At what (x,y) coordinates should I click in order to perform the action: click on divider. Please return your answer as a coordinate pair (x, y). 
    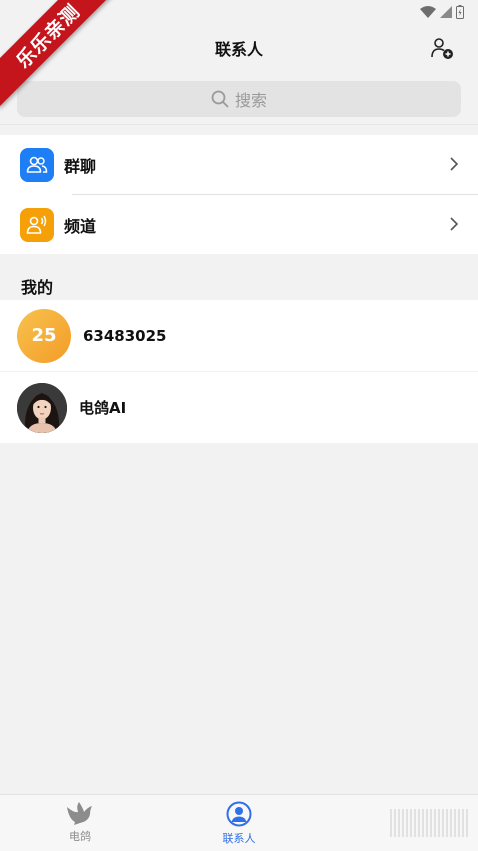
    Looking at the image, I should click on (239, 124).